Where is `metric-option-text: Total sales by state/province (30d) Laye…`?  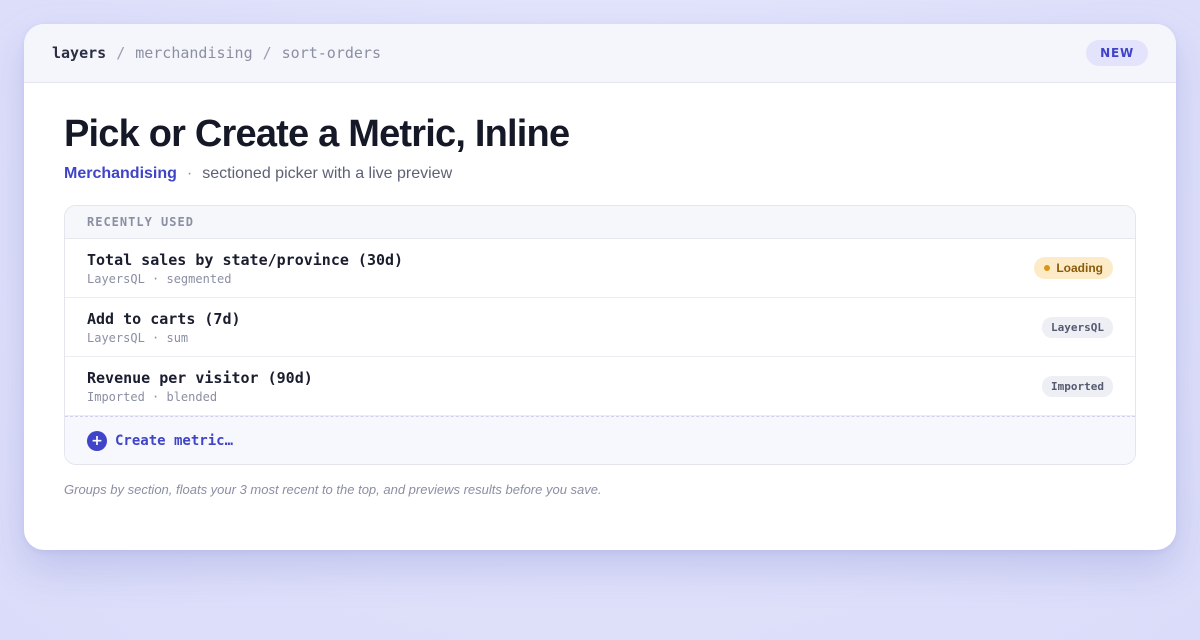
metric-option-text: Total sales by state/province (30d) Laye… is located at coordinates (245, 268).